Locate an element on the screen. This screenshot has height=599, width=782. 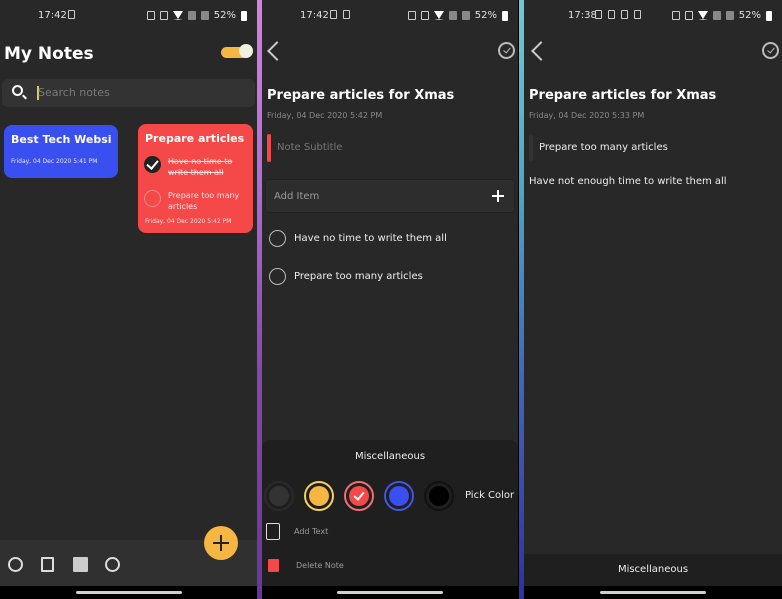
checked-icon is located at coordinates (152, 164).